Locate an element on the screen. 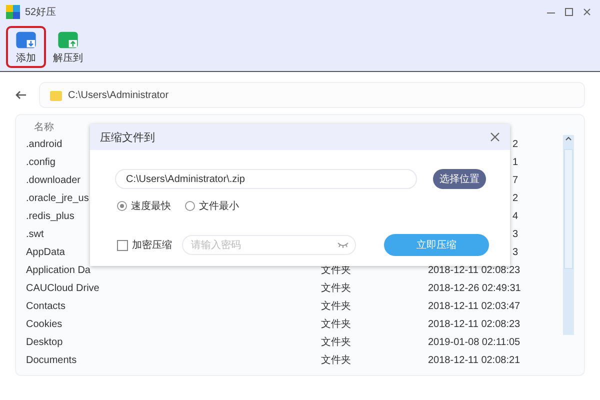  file-name: .android is located at coordinates (44, 144).